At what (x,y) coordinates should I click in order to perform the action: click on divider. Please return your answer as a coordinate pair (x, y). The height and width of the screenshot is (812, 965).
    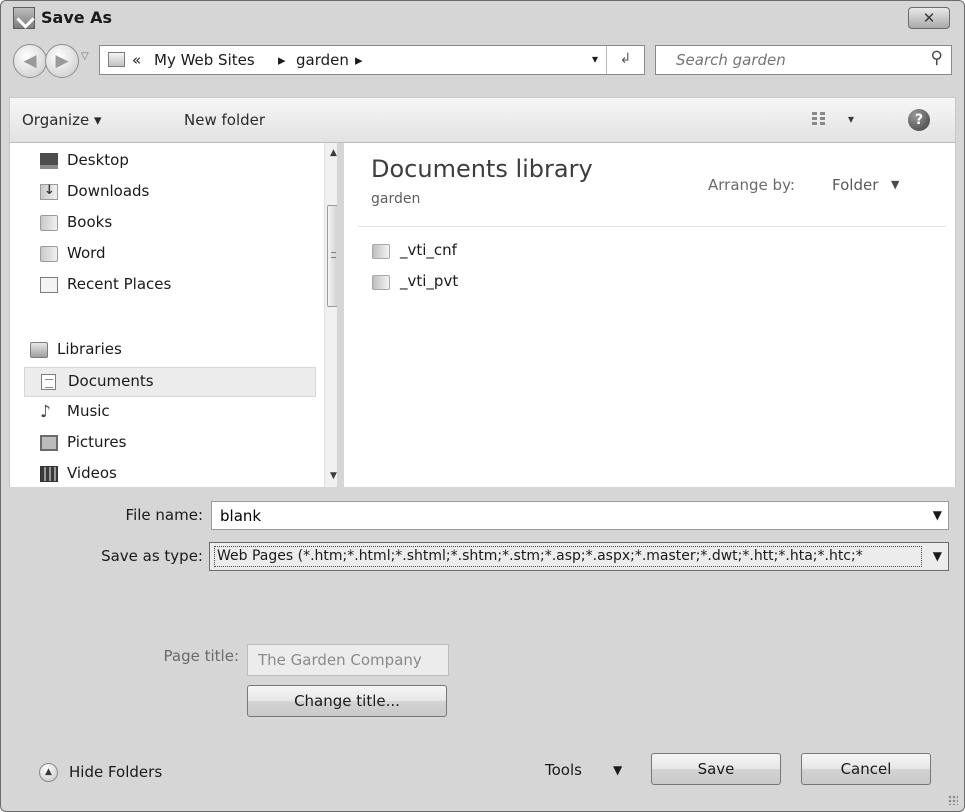
    Looking at the image, I should click on (652, 226).